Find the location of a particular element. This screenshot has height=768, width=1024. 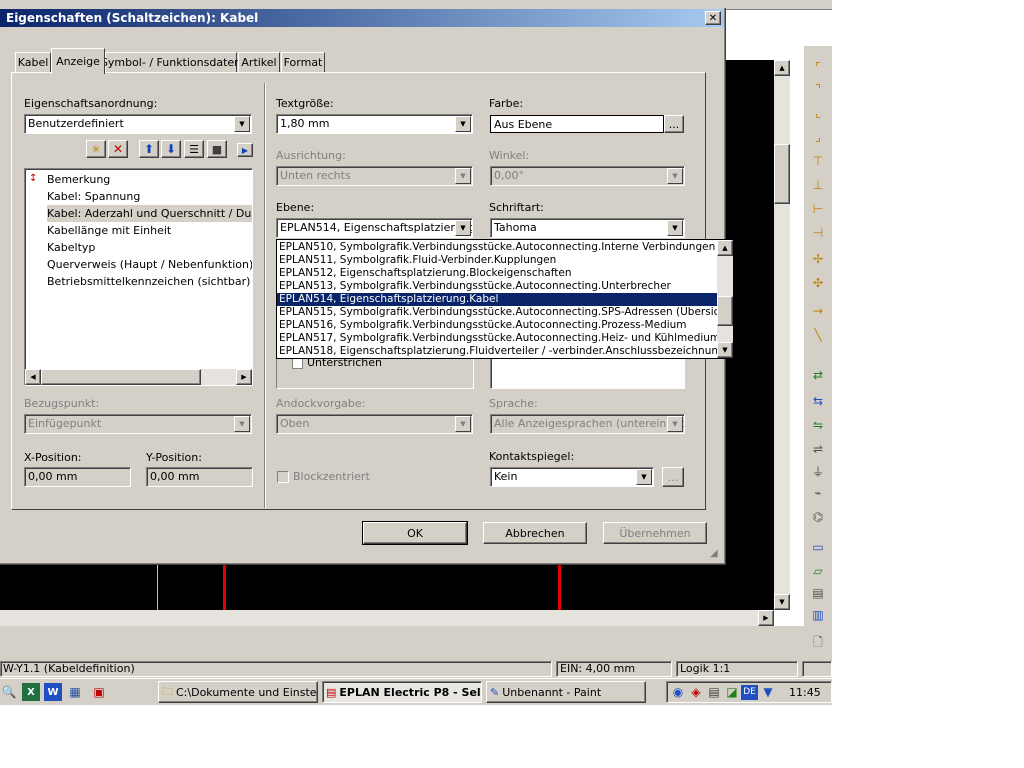

move-down-button: ⬇ is located at coordinates (171, 149).